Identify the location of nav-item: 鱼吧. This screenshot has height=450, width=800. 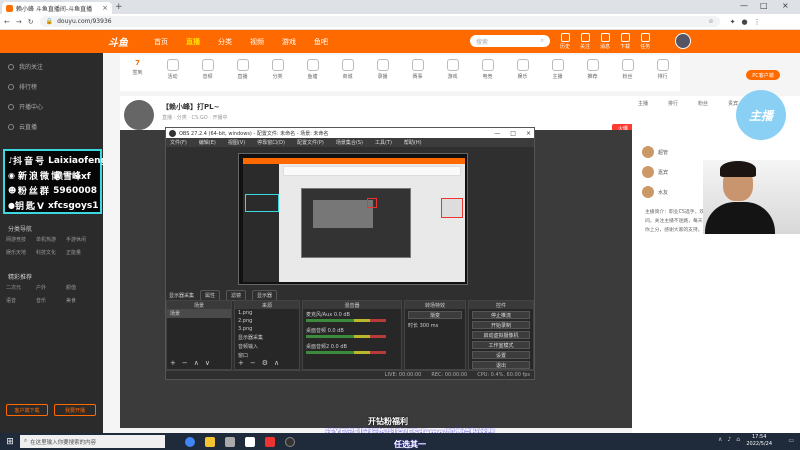
(321, 42).